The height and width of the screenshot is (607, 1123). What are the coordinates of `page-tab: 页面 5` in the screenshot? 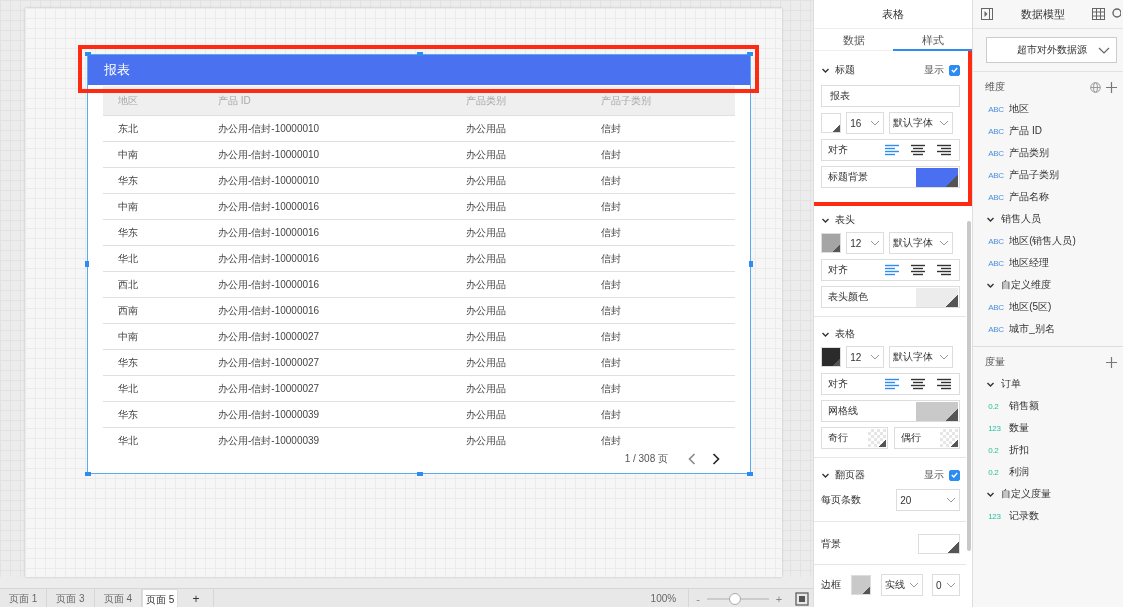 It's located at (160, 598).